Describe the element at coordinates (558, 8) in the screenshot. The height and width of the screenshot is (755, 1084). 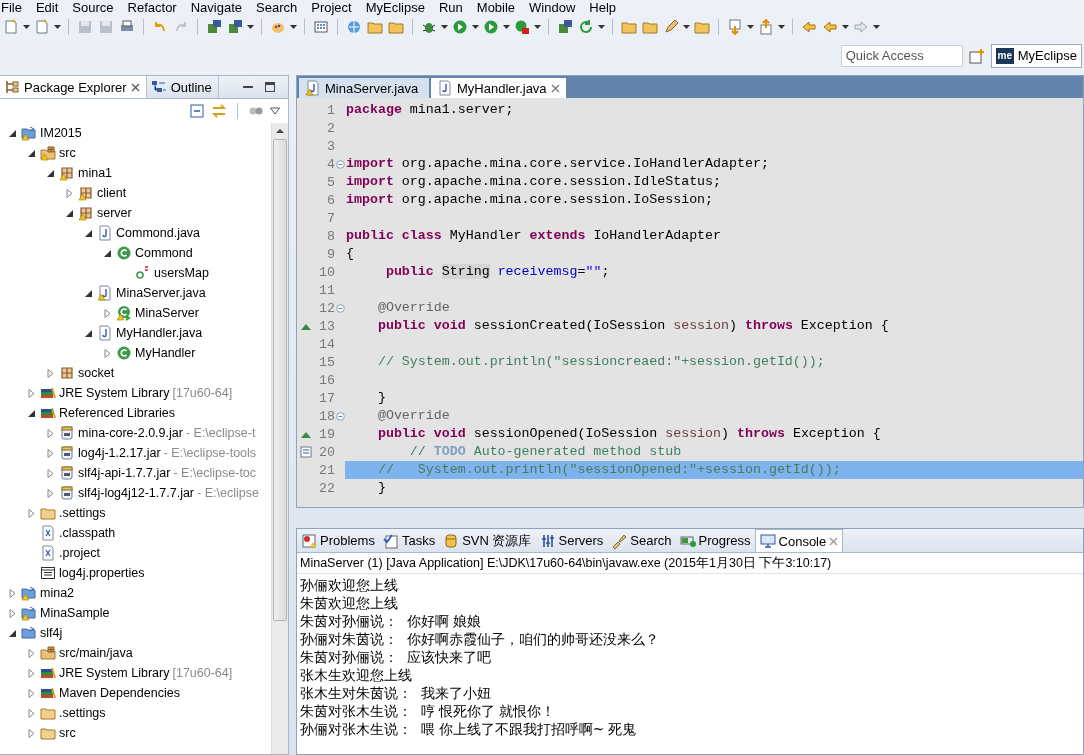
I see `menu-item: Window` at that location.